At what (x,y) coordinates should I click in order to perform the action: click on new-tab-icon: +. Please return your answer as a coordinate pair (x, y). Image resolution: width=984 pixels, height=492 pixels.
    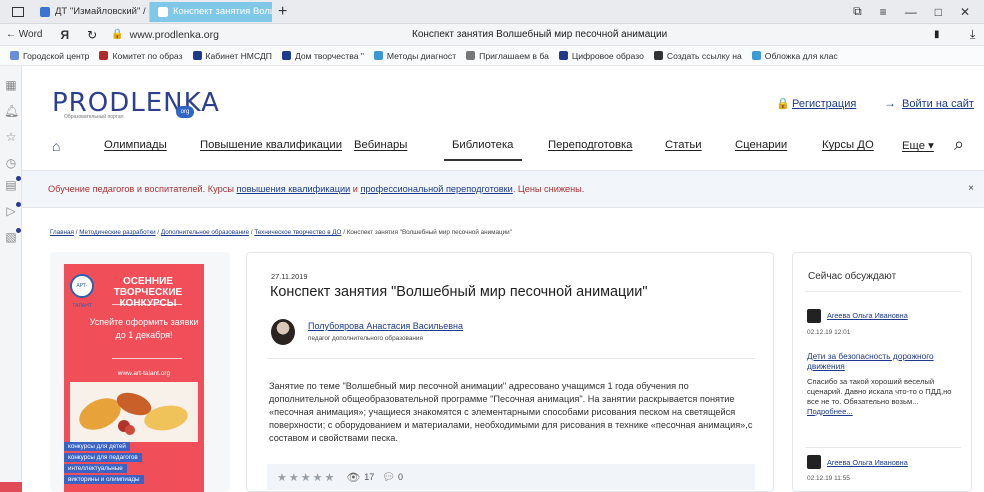
    Looking at the image, I should click on (282, 12).